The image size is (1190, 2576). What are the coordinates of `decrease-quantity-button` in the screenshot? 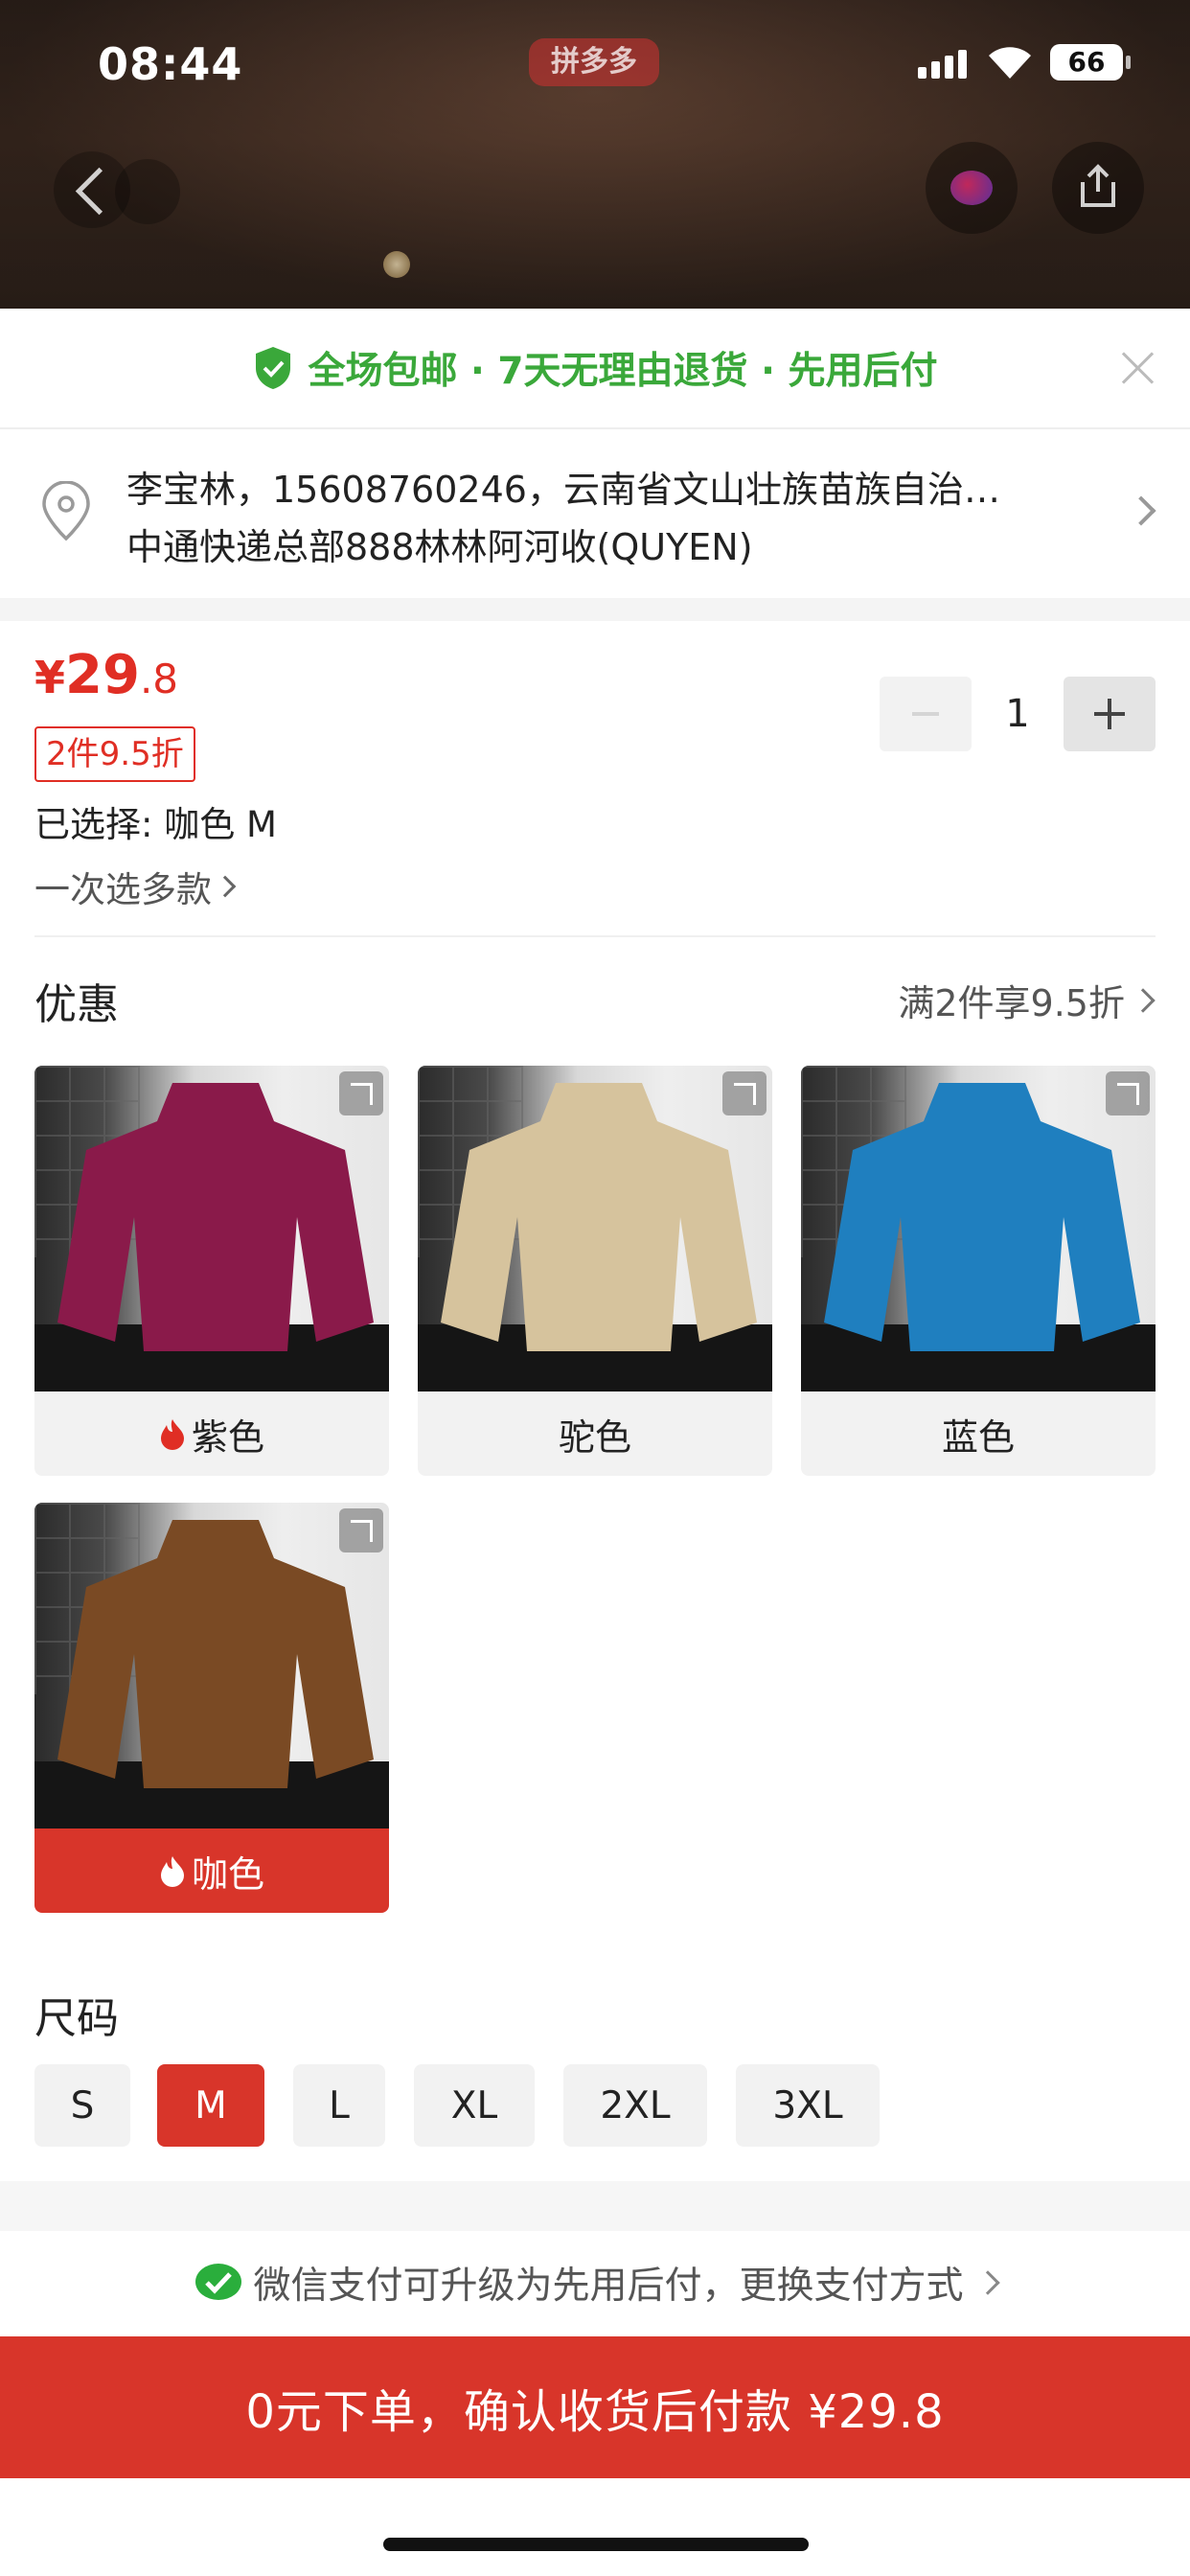 It's located at (926, 714).